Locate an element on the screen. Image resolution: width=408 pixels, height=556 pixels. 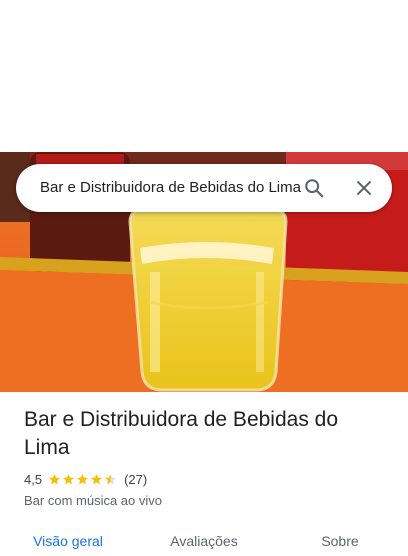
rating-value: 4,5 is located at coordinates (33, 479).